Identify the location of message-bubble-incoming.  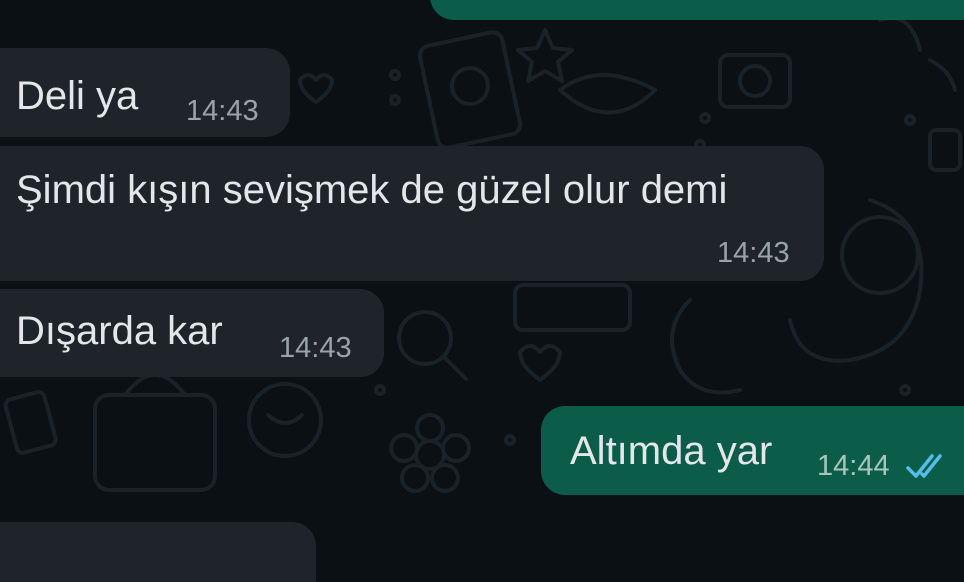
(158, 552).